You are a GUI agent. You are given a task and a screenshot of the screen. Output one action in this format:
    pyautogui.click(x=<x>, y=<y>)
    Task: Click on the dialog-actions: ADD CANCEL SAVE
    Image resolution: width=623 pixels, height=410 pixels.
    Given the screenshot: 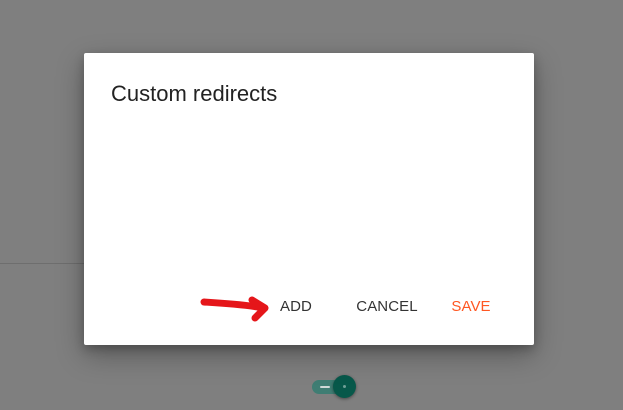 What is the action you would take?
    pyautogui.click(x=309, y=307)
    